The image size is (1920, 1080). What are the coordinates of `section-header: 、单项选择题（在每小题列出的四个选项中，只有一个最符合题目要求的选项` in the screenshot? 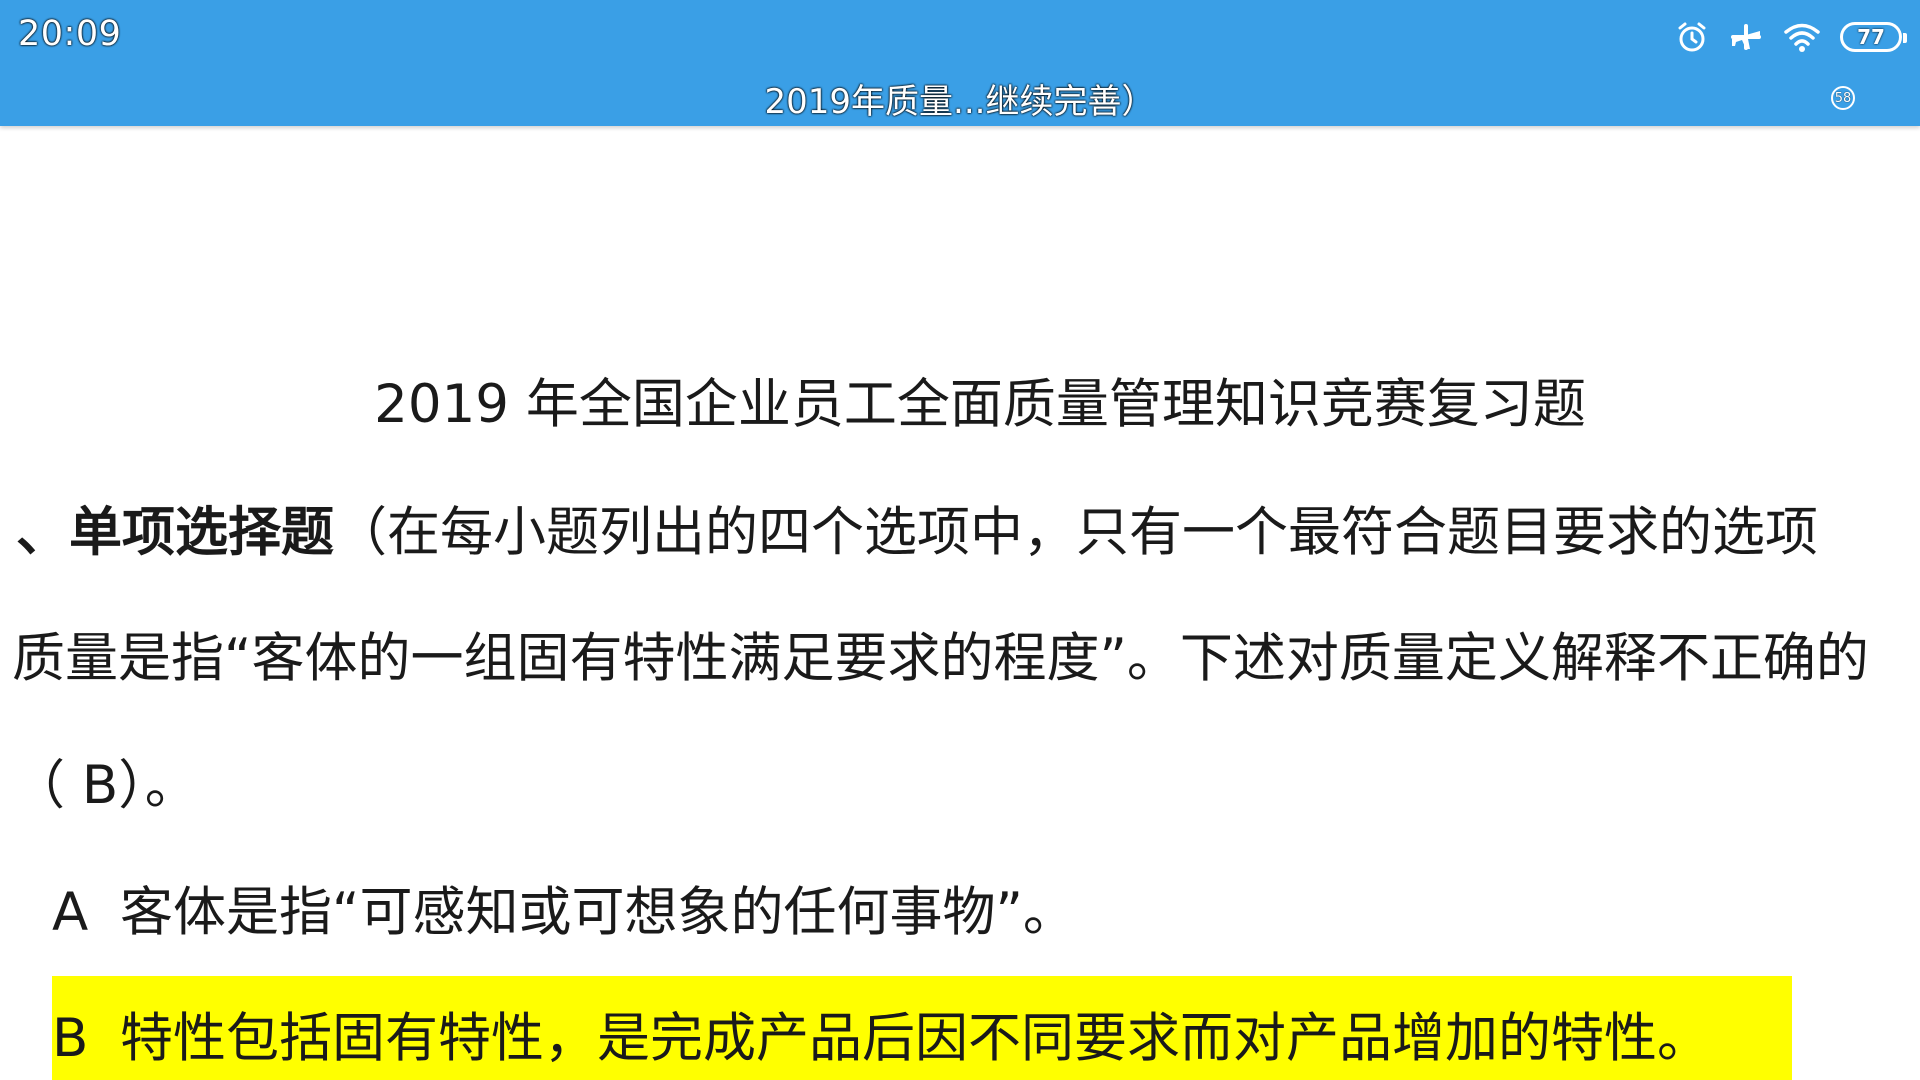 It's located at (917, 532).